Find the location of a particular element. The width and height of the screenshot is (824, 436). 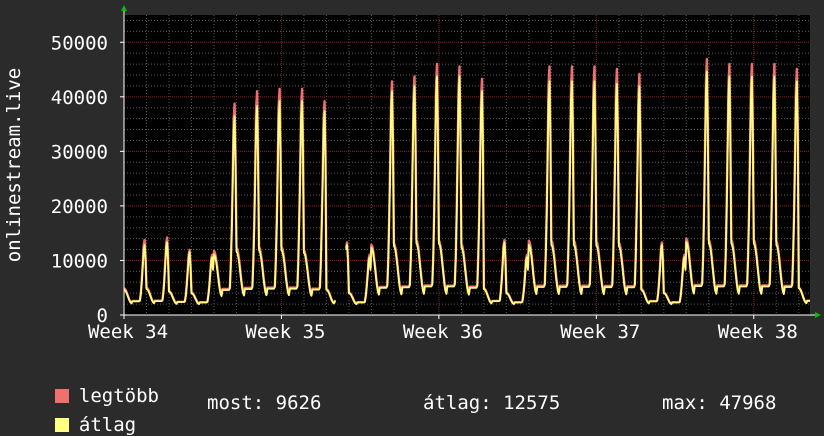

x-tick-label: Week 35 is located at coordinates (285, 332).